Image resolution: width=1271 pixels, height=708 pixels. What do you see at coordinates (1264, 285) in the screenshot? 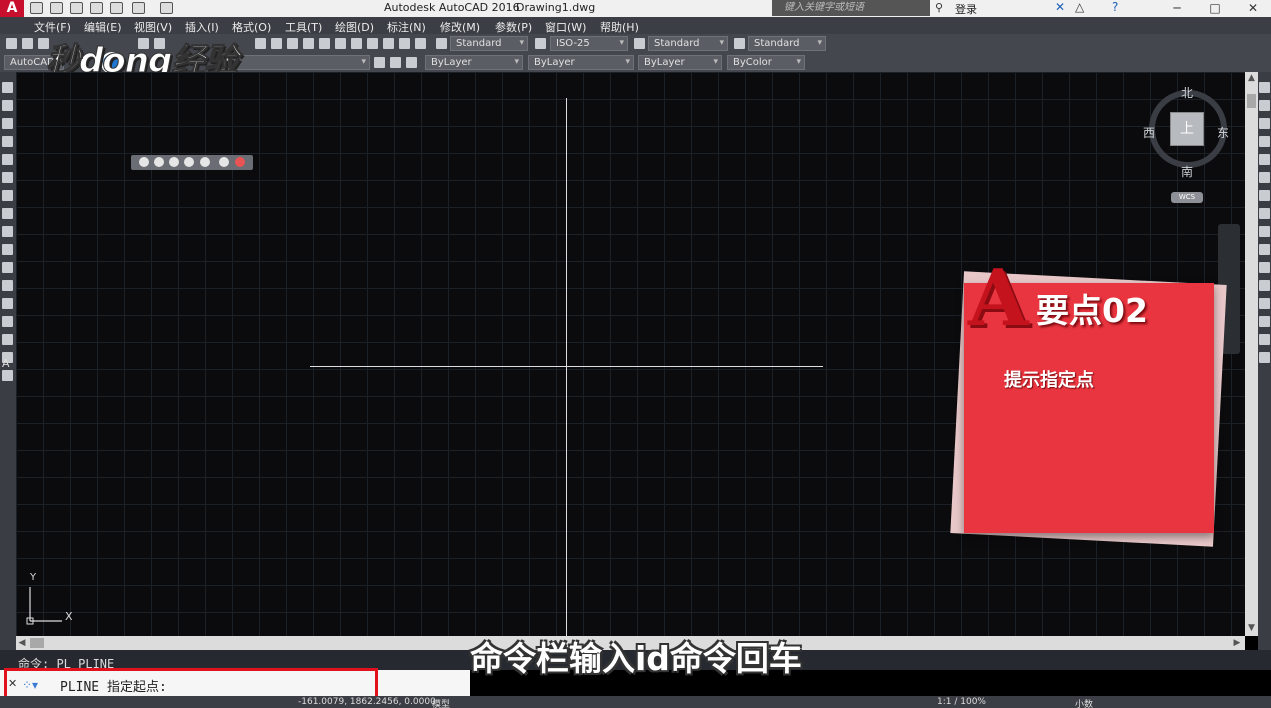
I see `break-icon` at bounding box center [1264, 285].